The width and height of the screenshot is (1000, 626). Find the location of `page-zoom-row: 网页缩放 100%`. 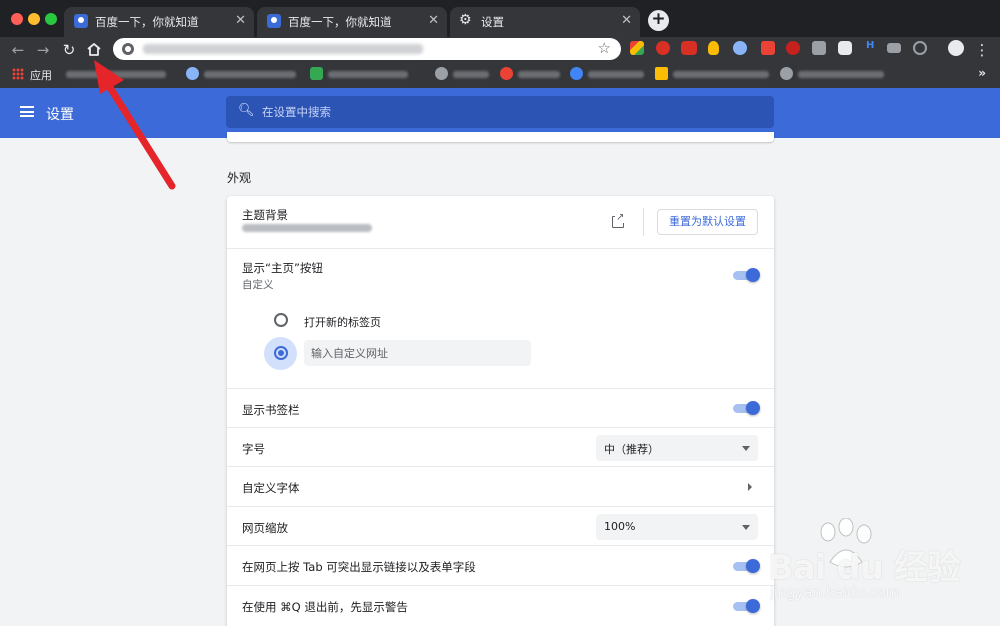

page-zoom-row: 网页缩放 100% is located at coordinates (500, 525).